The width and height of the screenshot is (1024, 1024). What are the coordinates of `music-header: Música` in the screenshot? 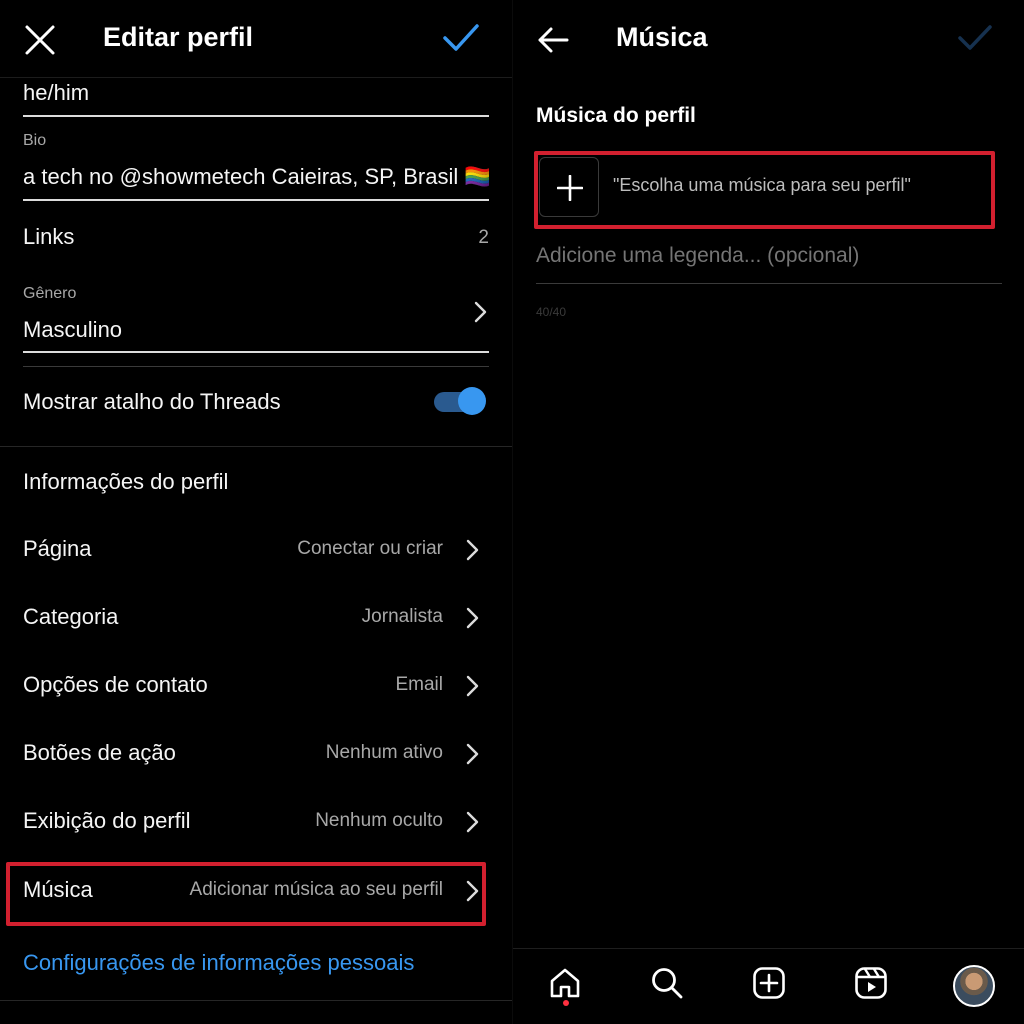 It's located at (768, 39).